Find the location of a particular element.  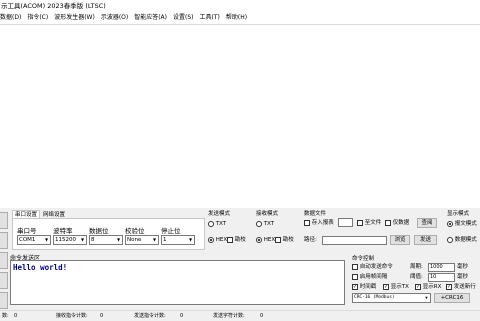

display-data-label: 数据模式 is located at coordinates (465, 240).